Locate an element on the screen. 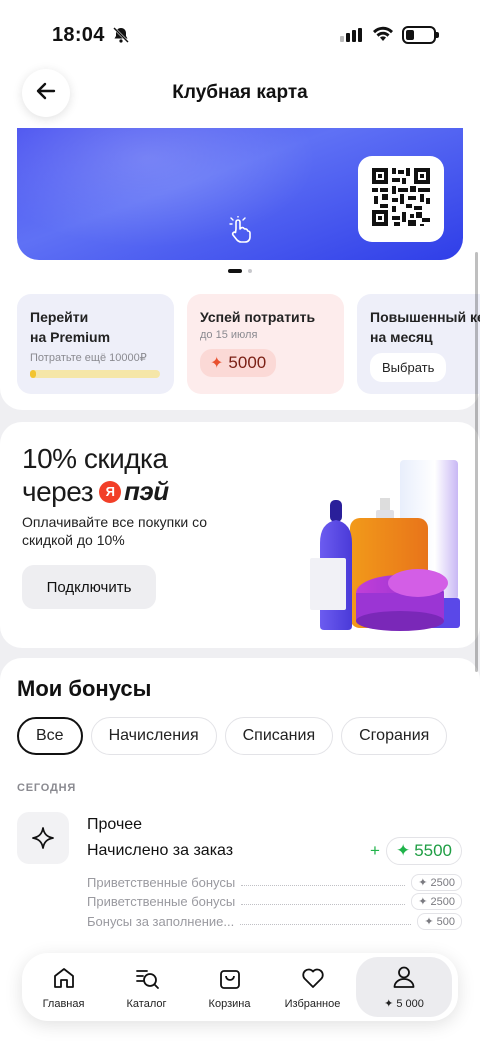 The width and height of the screenshot is (480, 1043). nav-profile: ✦ 5 000 is located at coordinates (404, 987).